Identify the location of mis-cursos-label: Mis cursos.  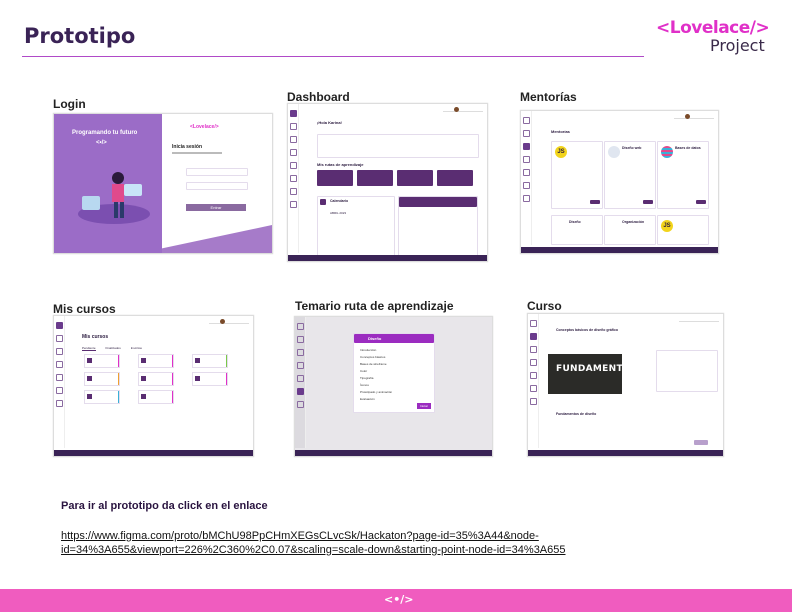
(84, 309).